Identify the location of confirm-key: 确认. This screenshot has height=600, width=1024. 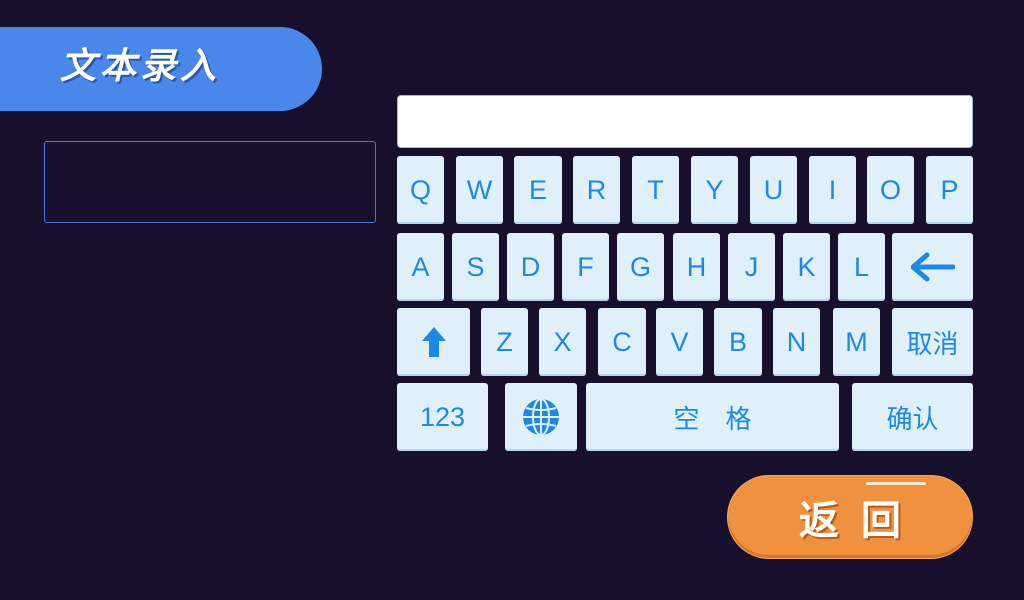
(912, 417).